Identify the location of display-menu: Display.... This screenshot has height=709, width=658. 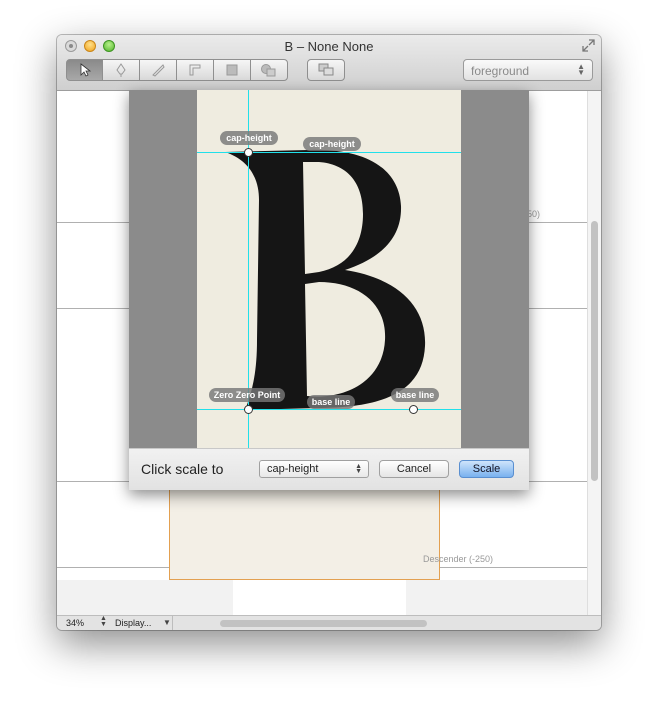
(133, 623).